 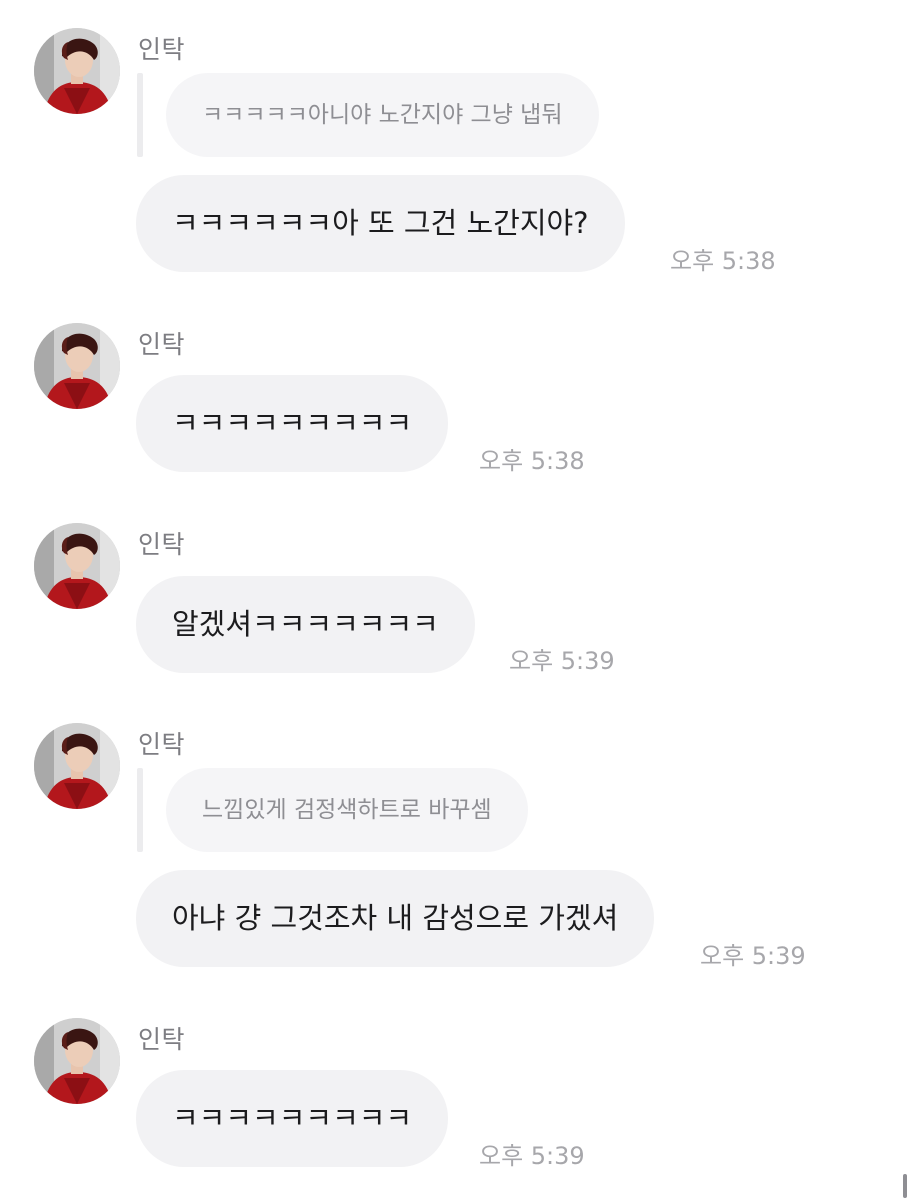 I want to click on message-bubble: ㅋㅋㅋㅋㅋㅋ아 또 그건 노간지야?, so click(x=380, y=223).